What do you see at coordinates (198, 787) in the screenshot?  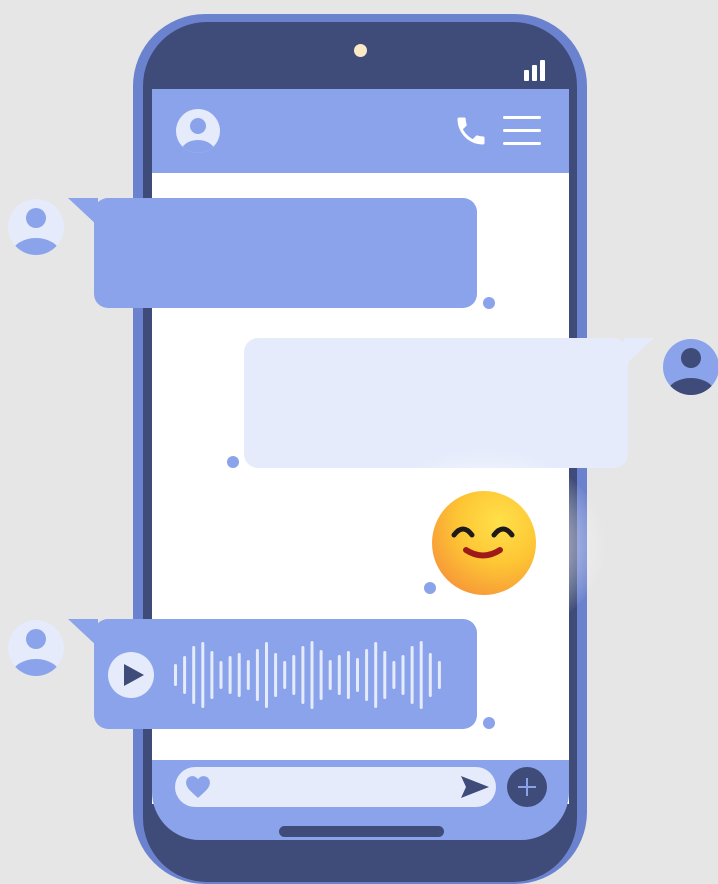 I see `heart-icon` at bounding box center [198, 787].